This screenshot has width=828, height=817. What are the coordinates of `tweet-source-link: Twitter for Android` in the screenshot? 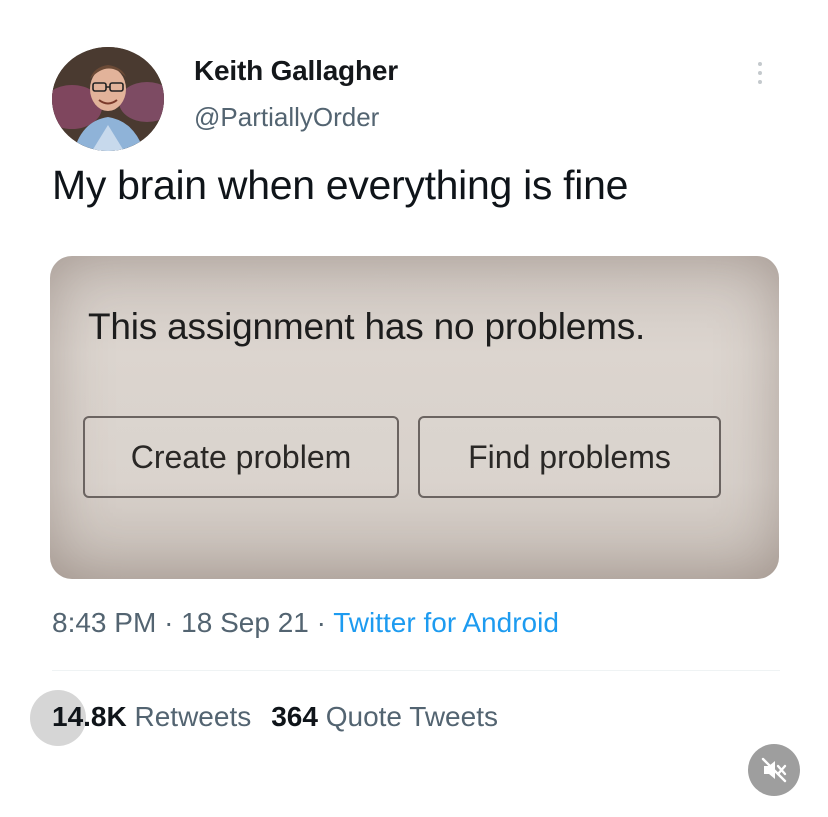 It's located at (446, 622).